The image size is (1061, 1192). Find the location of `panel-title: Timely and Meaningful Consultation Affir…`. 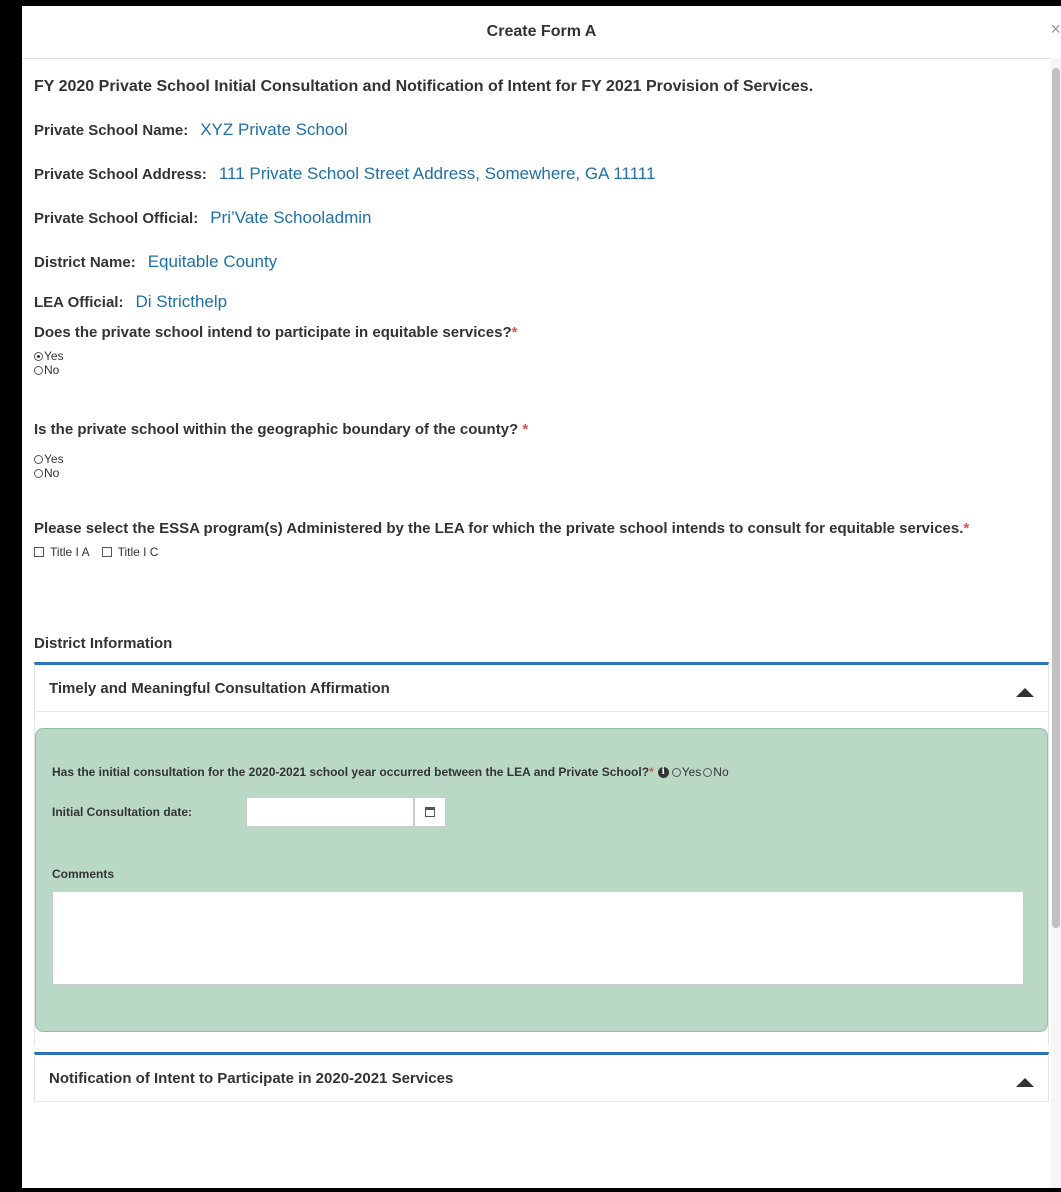

panel-title: Timely and Meaningful Consultation Affir… is located at coordinates (219, 688).